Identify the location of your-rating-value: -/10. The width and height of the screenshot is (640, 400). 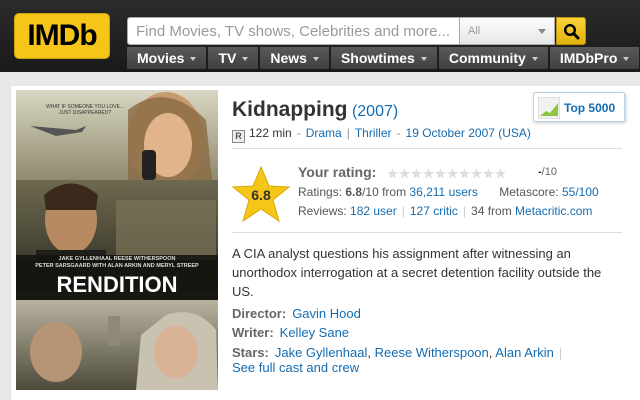
(547, 172).